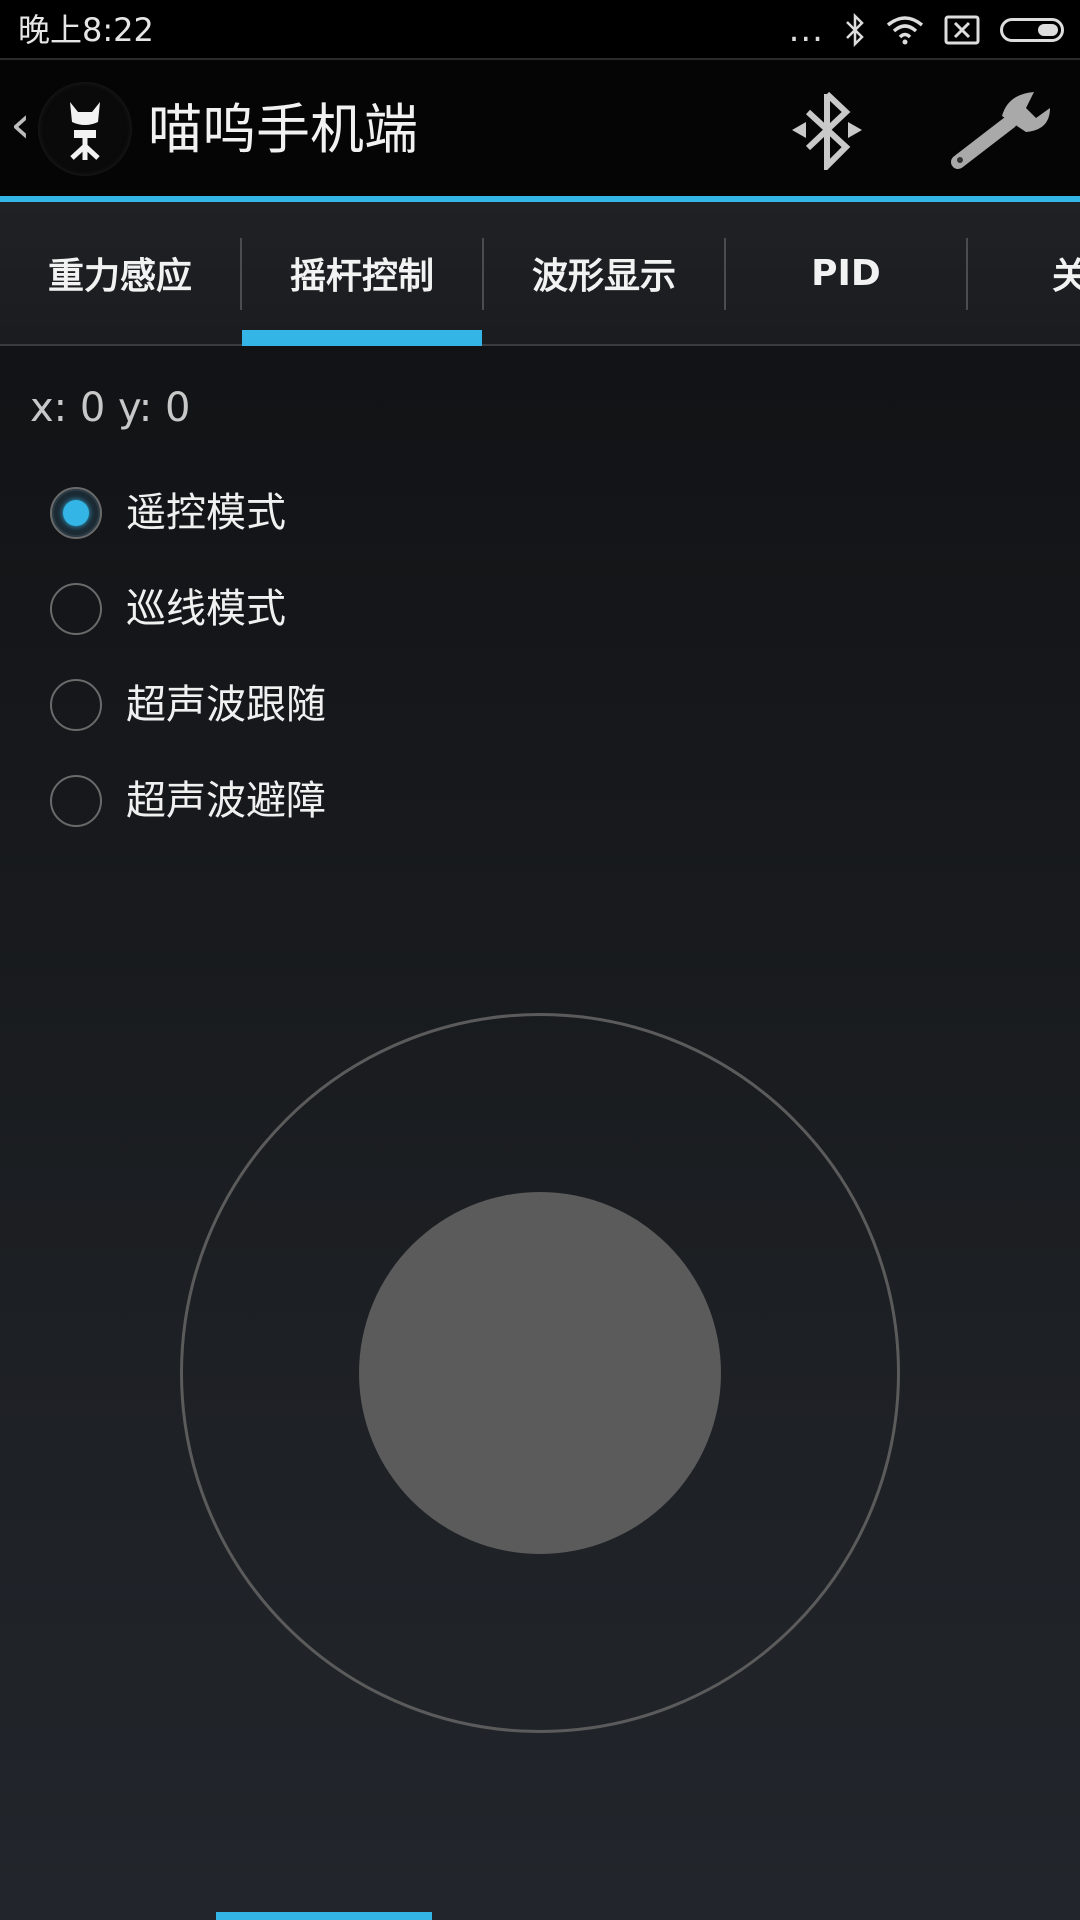 This screenshot has width=1080, height=1920. What do you see at coordinates (283, 129) in the screenshot?
I see `app-title: 喵呜手机端` at bounding box center [283, 129].